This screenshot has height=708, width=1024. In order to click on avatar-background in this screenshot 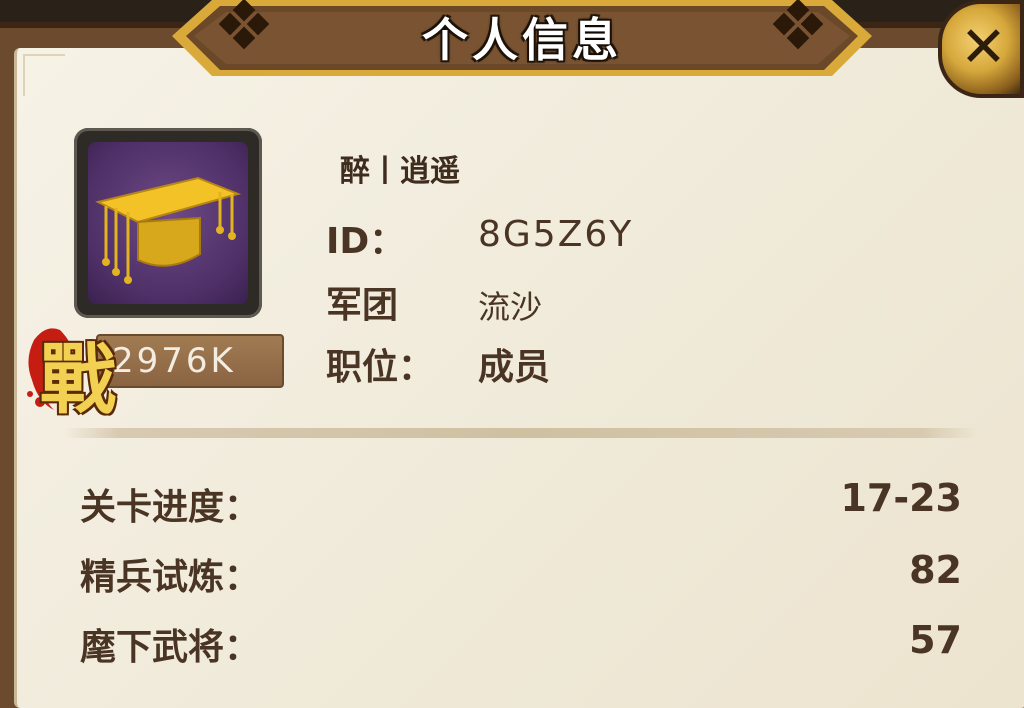, I will do `click(168, 223)`.